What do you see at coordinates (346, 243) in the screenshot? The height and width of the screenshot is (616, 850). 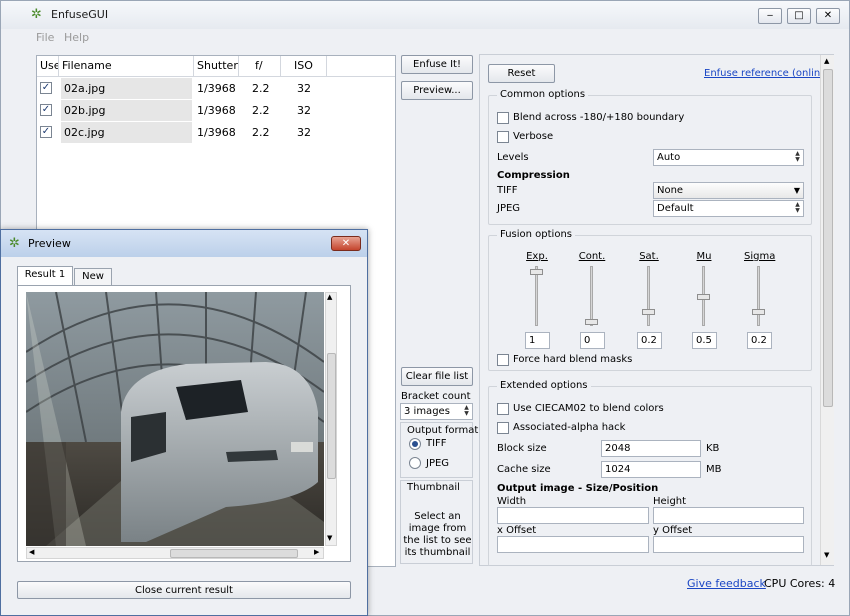 I see `close-icon: ✕` at bounding box center [346, 243].